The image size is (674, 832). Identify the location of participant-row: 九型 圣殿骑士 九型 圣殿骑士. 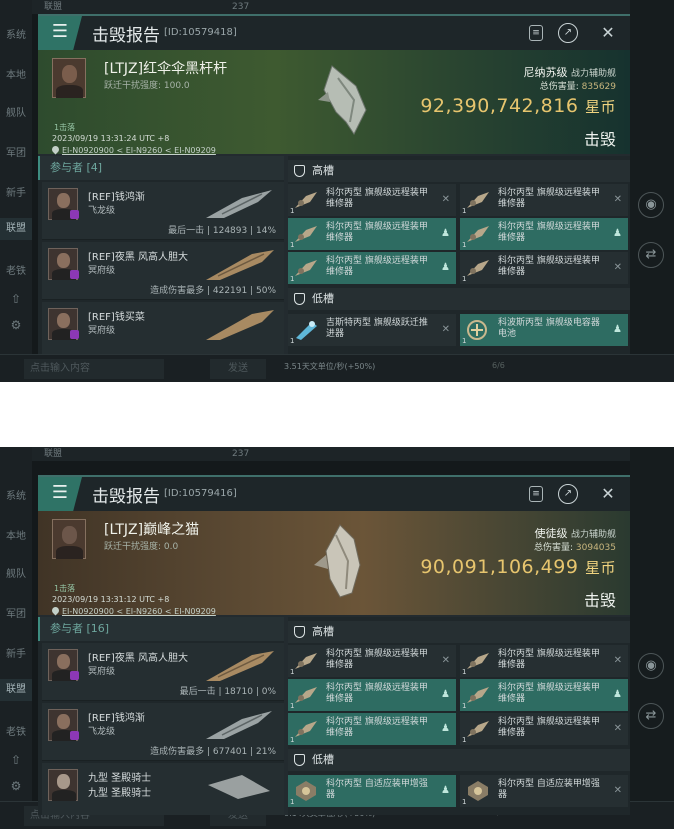
(163, 789).